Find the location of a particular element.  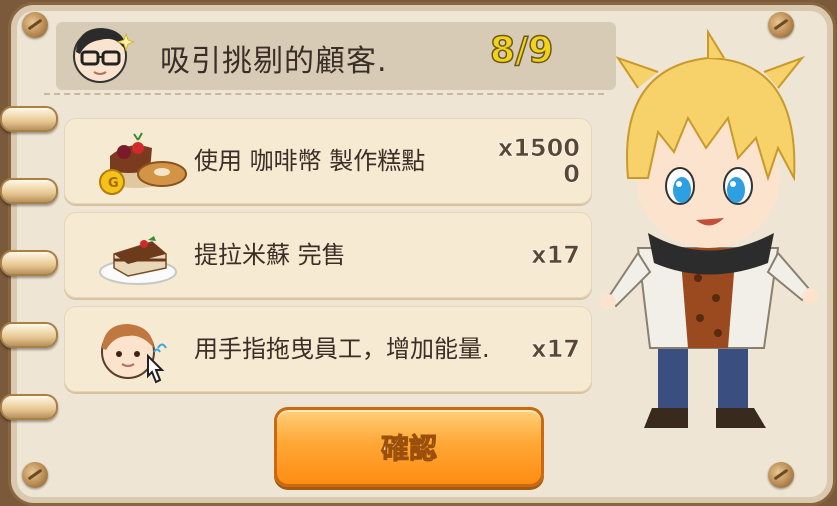

task-count: x15000 is located at coordinates (538, 161).